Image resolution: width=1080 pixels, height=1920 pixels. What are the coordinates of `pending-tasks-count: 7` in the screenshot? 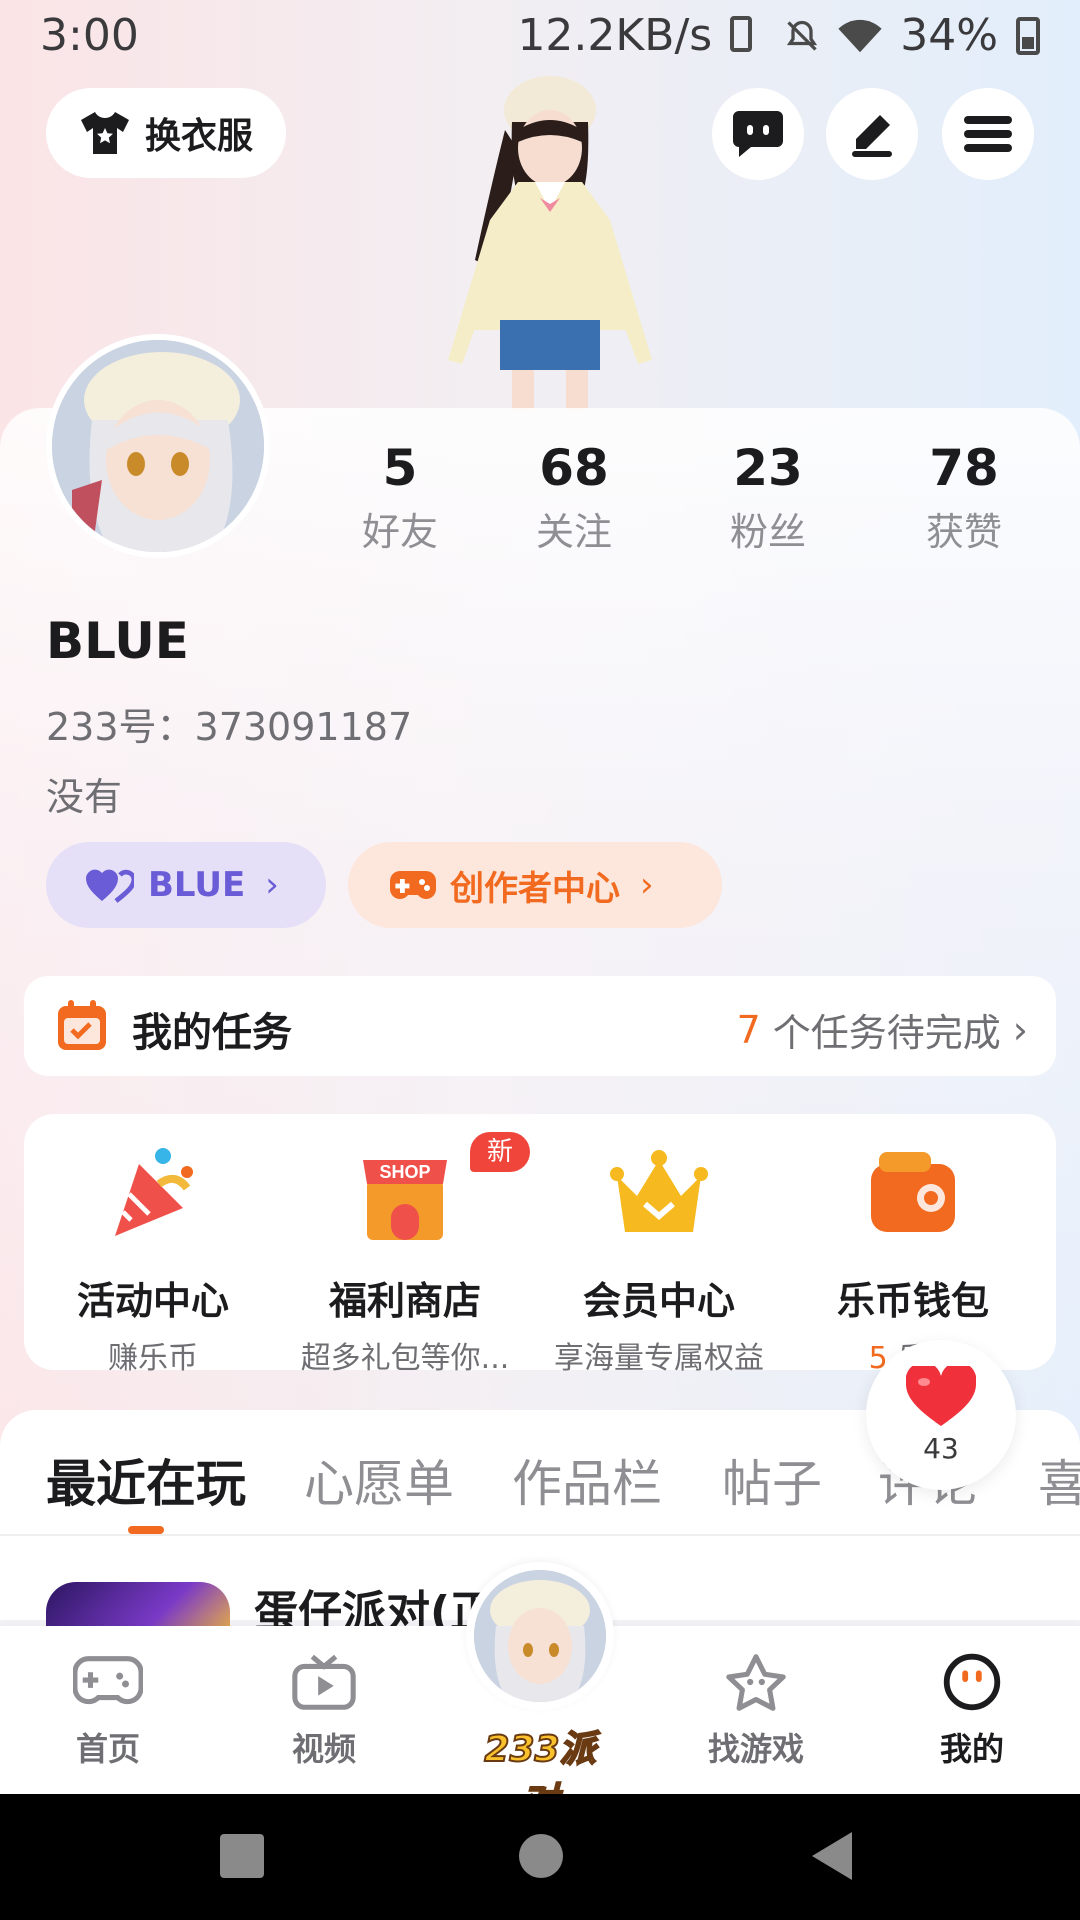 It's located at (748, 1029).